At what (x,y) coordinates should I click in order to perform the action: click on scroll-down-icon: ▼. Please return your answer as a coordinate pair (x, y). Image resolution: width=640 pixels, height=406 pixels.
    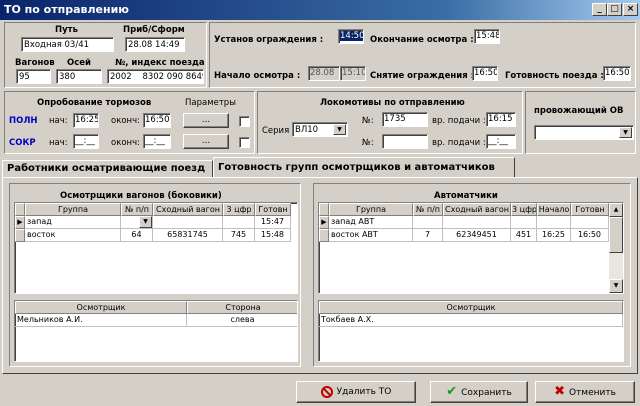
    Looking at the image, I should click on (616, 286).